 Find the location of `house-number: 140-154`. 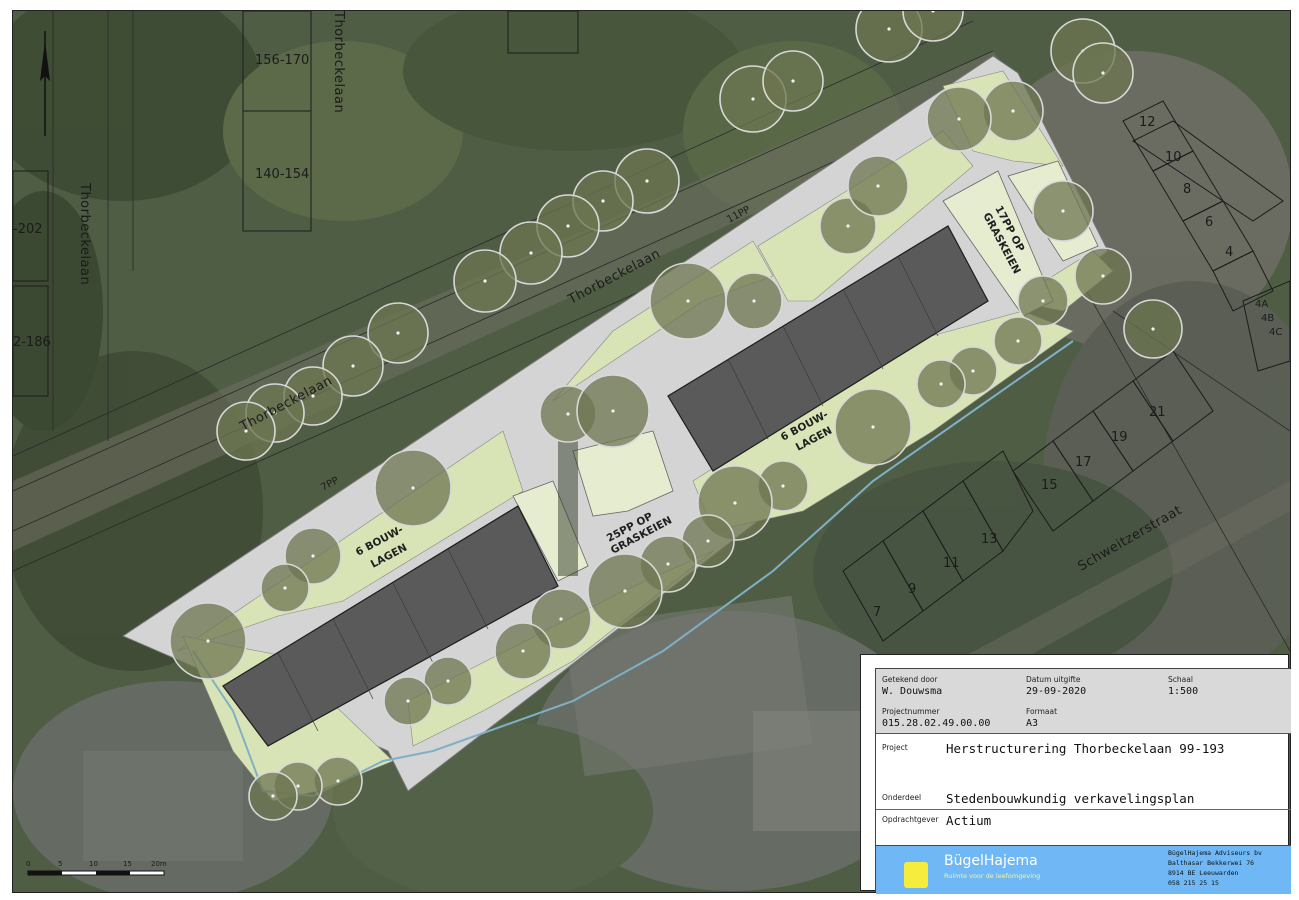

house-number: 140-154 is located at coordinates (282, 174).